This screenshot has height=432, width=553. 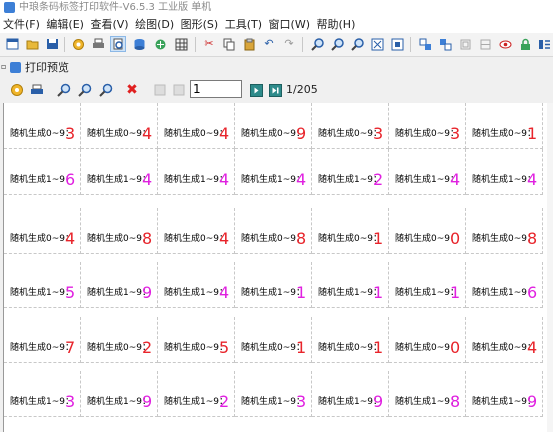 What do you see at coordinates (139, 44) in the screenshot?
I see `database-icon` at bounding box center [139, 44].